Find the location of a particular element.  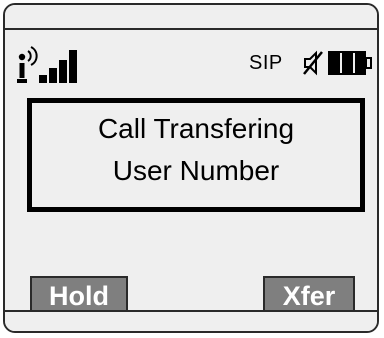

battery-icon is located at coordinates (350, 63).